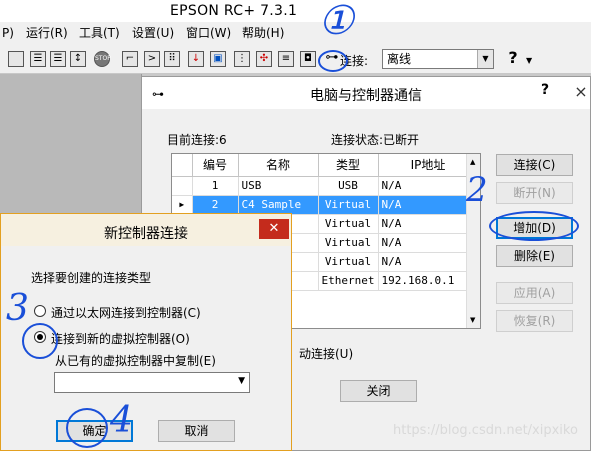  Describe the element at coordinates (348, 186) in the screenshot. I see `cell-type: USB` at that location.